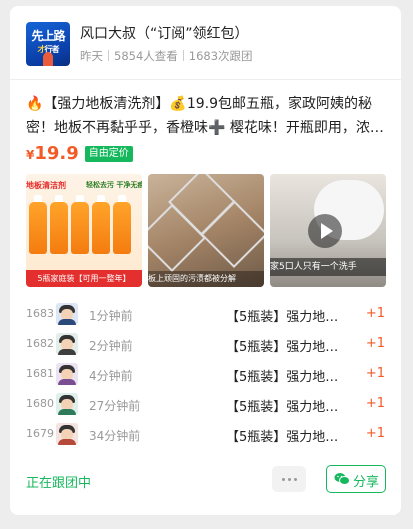 This screenshot has height=529, width=413. I want to click on order-time: 1分钟前, so click(111, 316).